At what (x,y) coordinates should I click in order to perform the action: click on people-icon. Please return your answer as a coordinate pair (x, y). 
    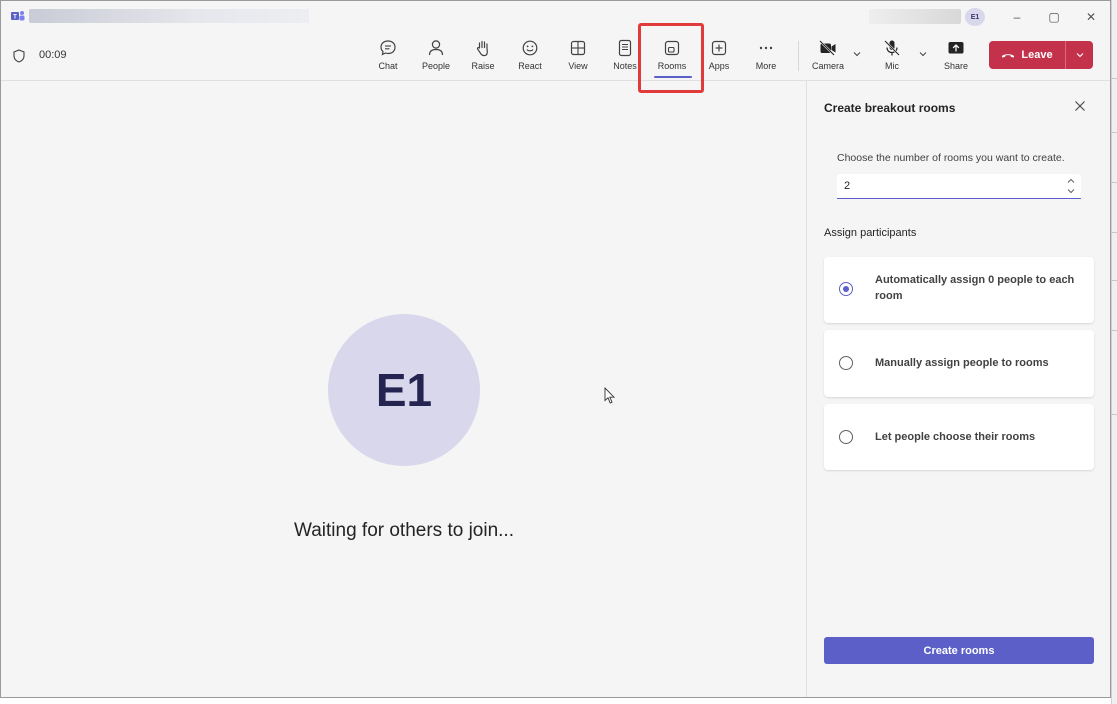
    Looking at the image, I should click on (436, 48).